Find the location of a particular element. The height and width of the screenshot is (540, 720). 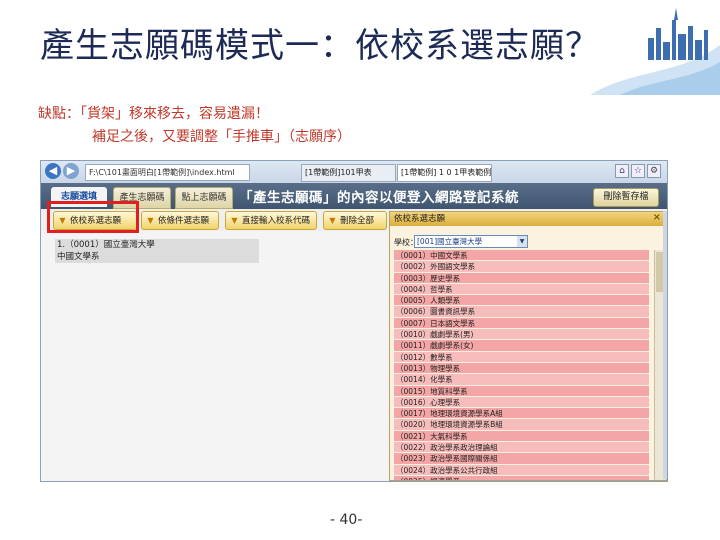

department-list-item: （0011）戲劇學系(女) is located at coordinates (521, 346).